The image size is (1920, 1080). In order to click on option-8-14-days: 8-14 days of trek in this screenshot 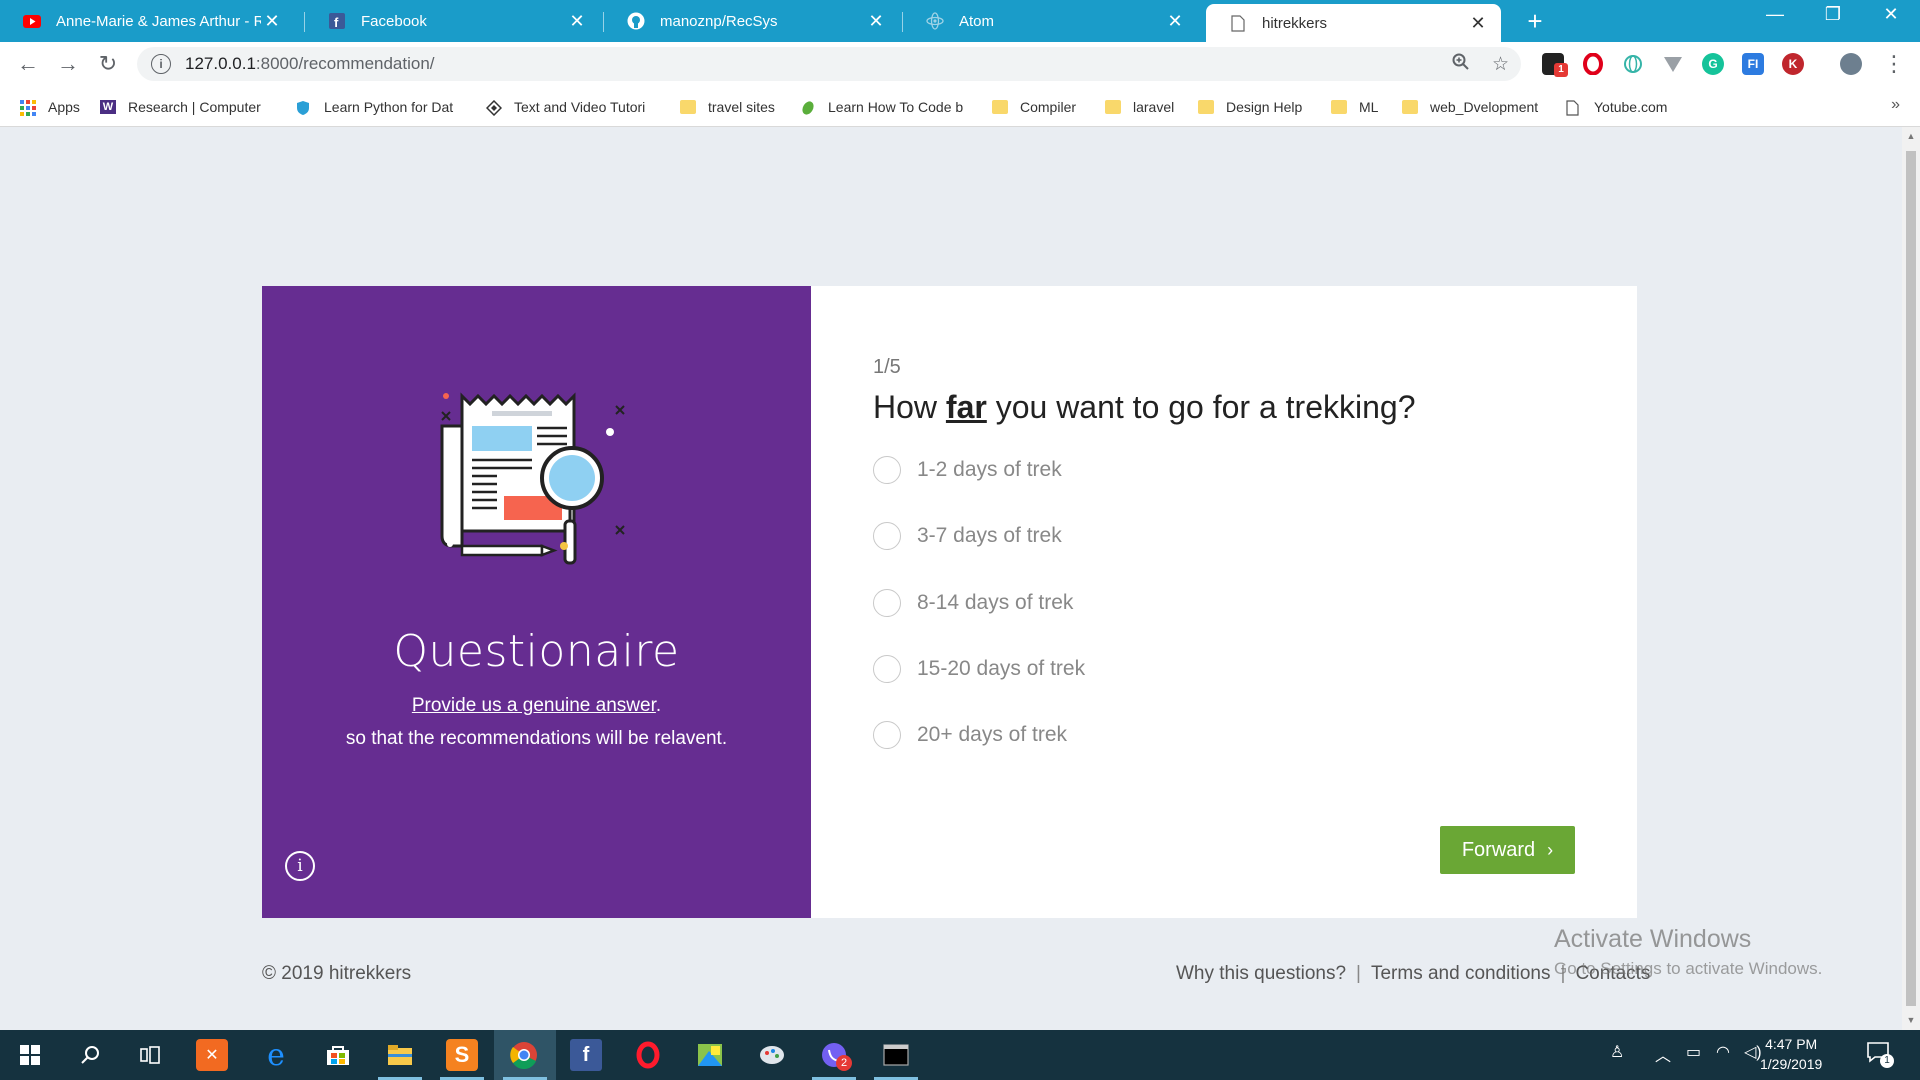, I will do `click(973, 603)`.